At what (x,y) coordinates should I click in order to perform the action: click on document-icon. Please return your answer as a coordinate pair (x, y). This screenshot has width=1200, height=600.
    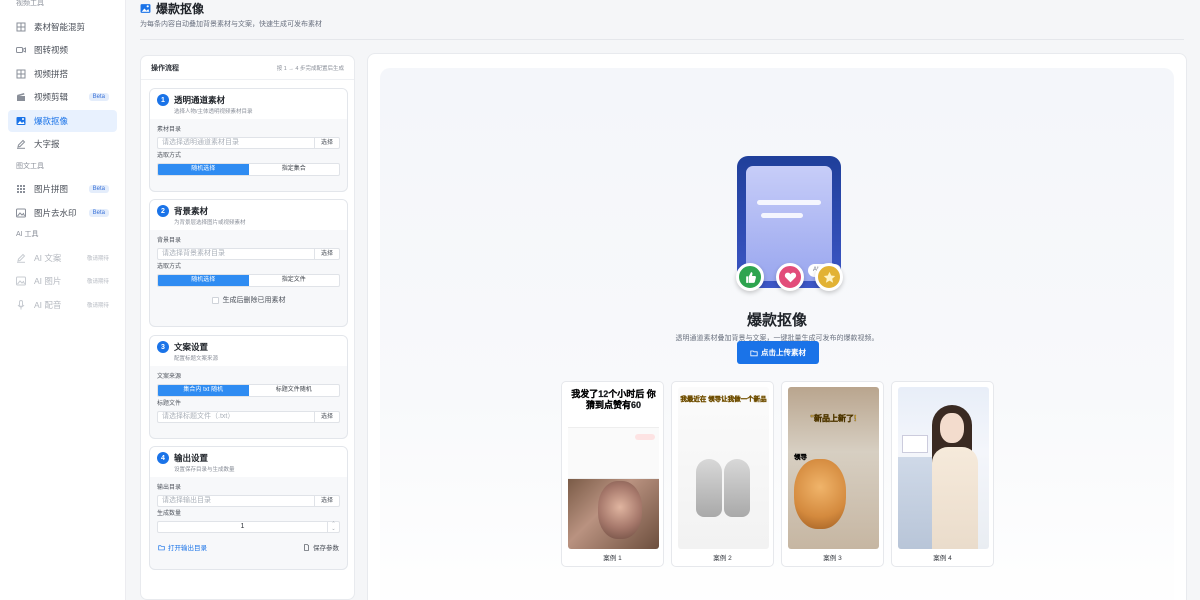
    Looking at the image, I should click on (306, 547).